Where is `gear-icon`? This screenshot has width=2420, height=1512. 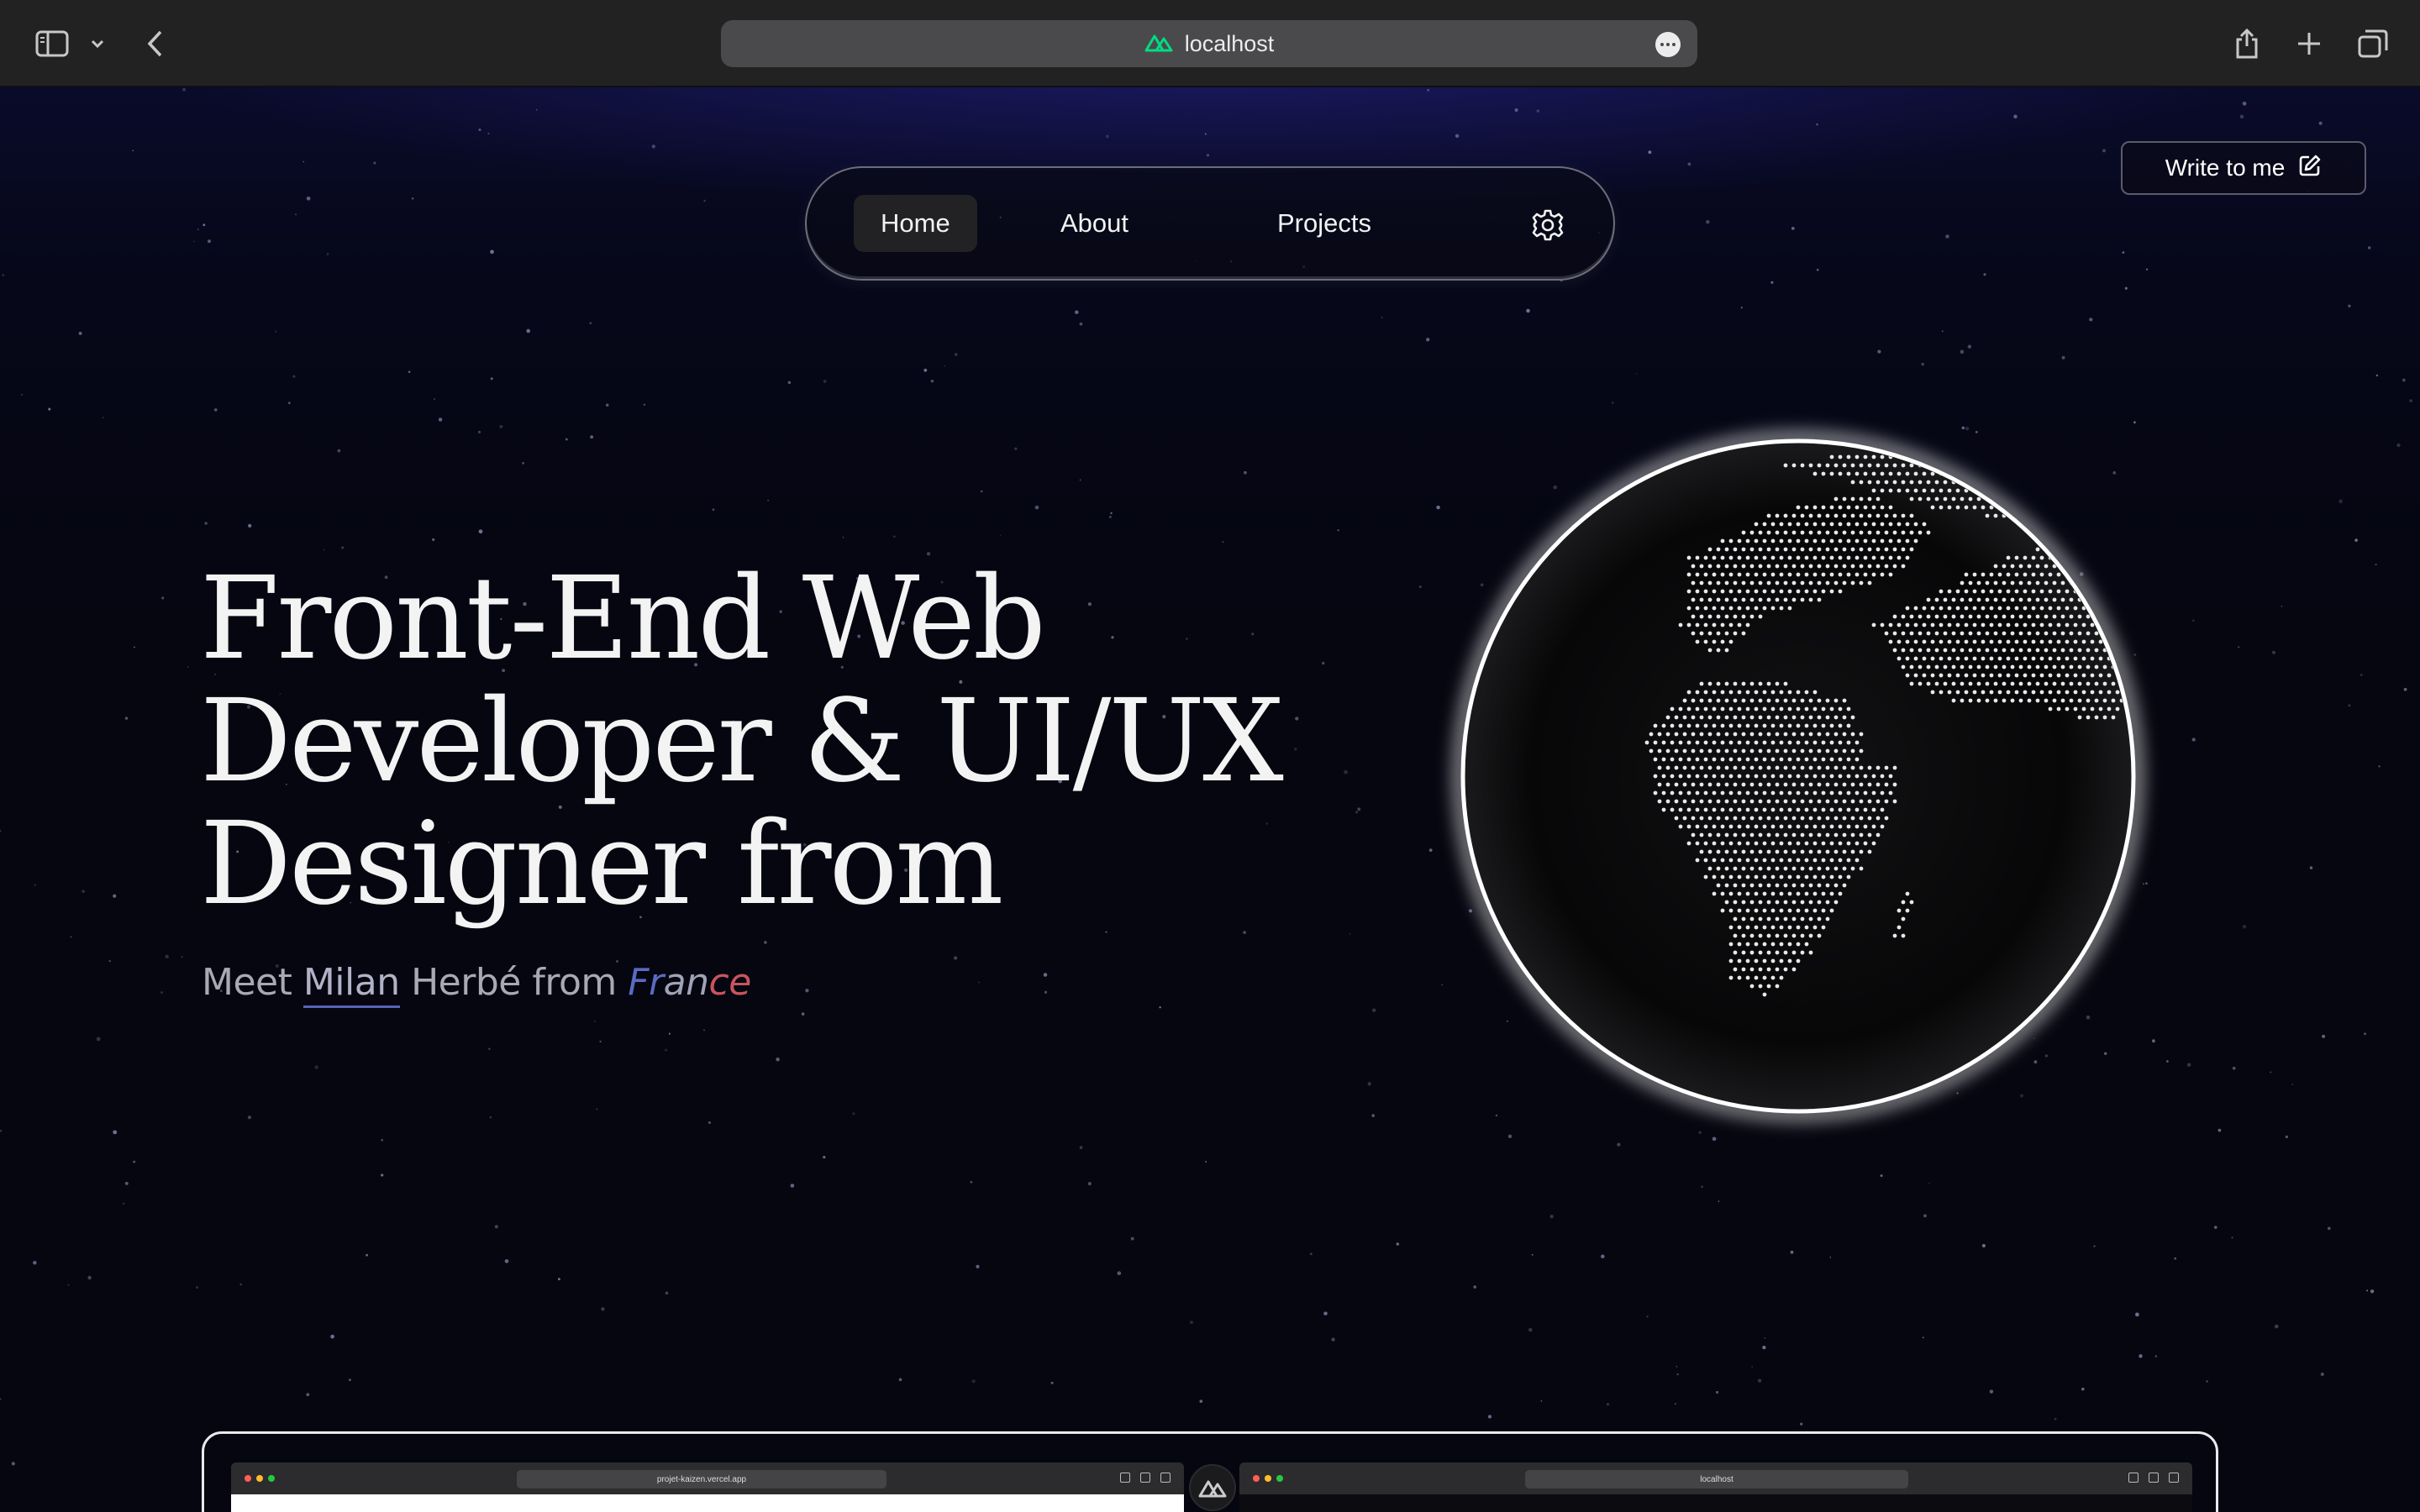
gear-icon is located at coordinates (1548, 225).